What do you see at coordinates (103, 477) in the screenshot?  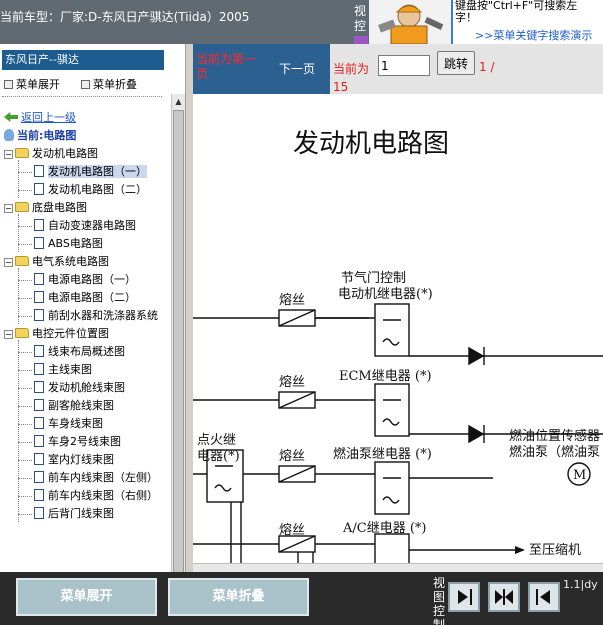 I see `tree-item-label: 前车内线束图（左侧）` at bounding box center [103, 477].